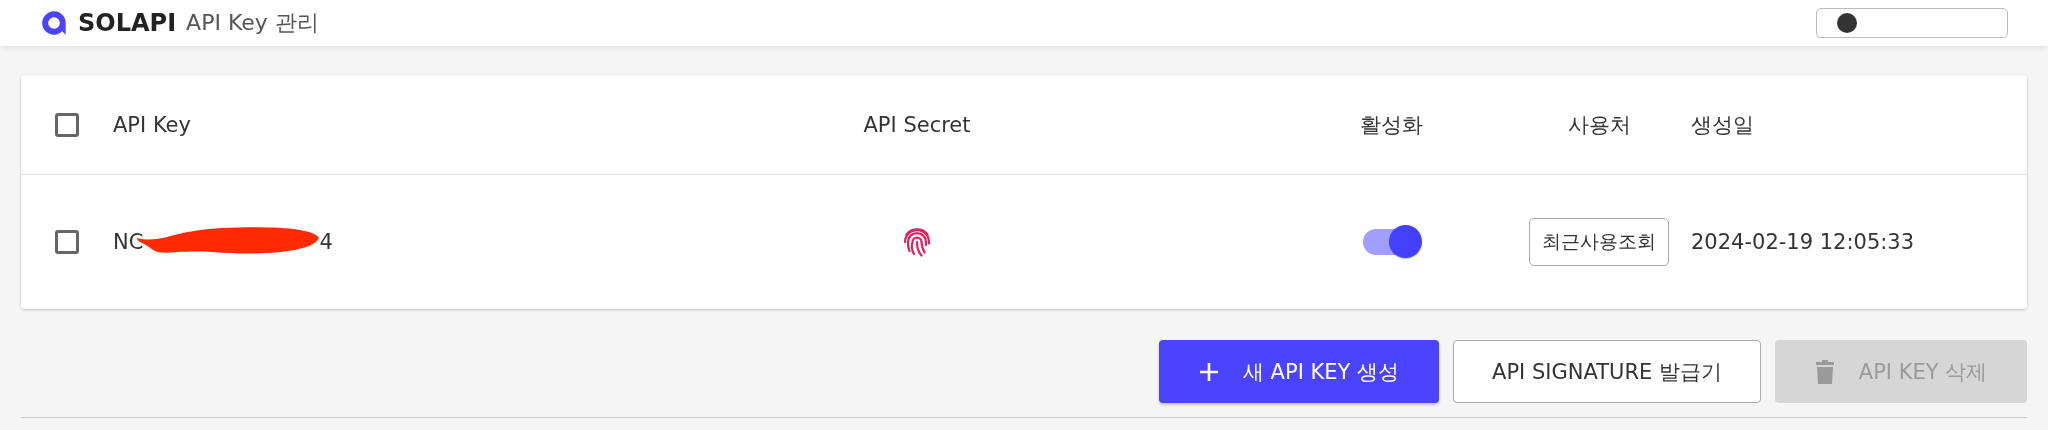 Image resolution: width=2048 pixels, height=430 pixels. Describe the element at coordinates (1607, 371) in the screenshot. I see `signature-button: API SIGNATURE 발급기` at that location.